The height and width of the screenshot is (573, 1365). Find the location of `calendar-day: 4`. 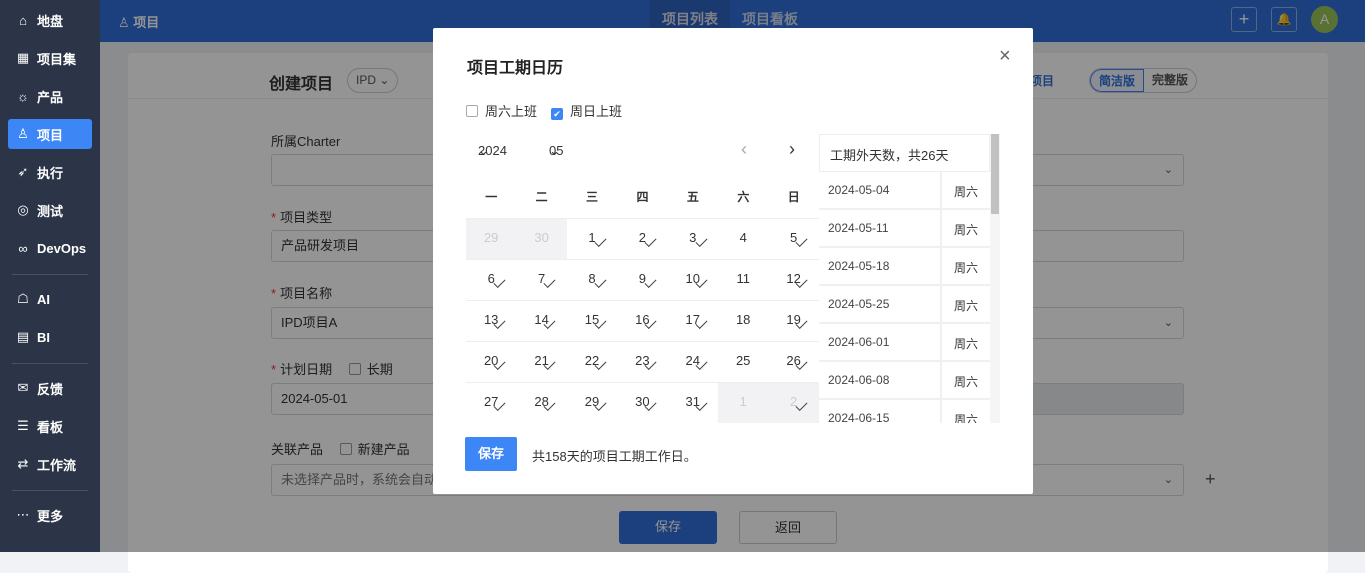

calendar-day: 4 is located at coordinates (743, 239).